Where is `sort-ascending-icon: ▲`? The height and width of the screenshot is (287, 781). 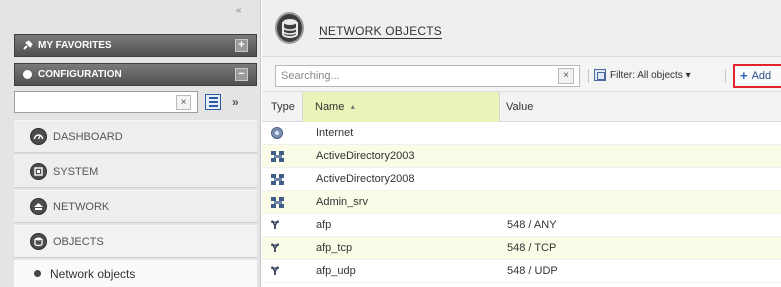 sort-ascending-icon: ▲ is located at coordinates (353, 107).